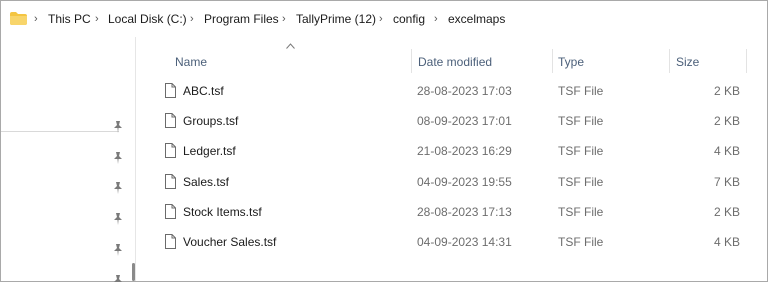 The width and height of the screenshot is (768, 285). I want to click on breadcrumb-config: config, so click(409, 19).